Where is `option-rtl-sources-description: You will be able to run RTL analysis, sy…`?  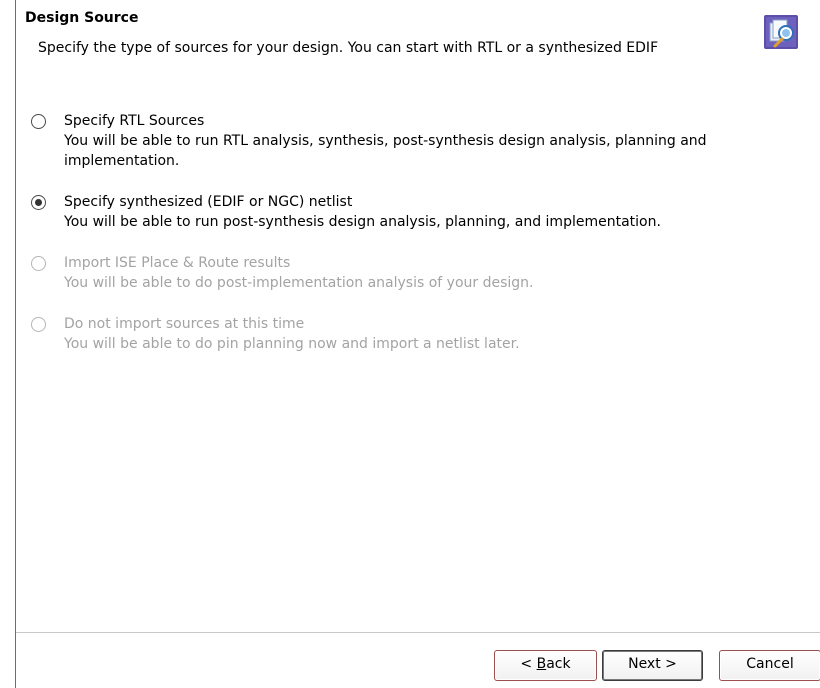
option-rtl-sources-description: You will be able to run RTL analysis, sy… is located at coordinates (385, 151).